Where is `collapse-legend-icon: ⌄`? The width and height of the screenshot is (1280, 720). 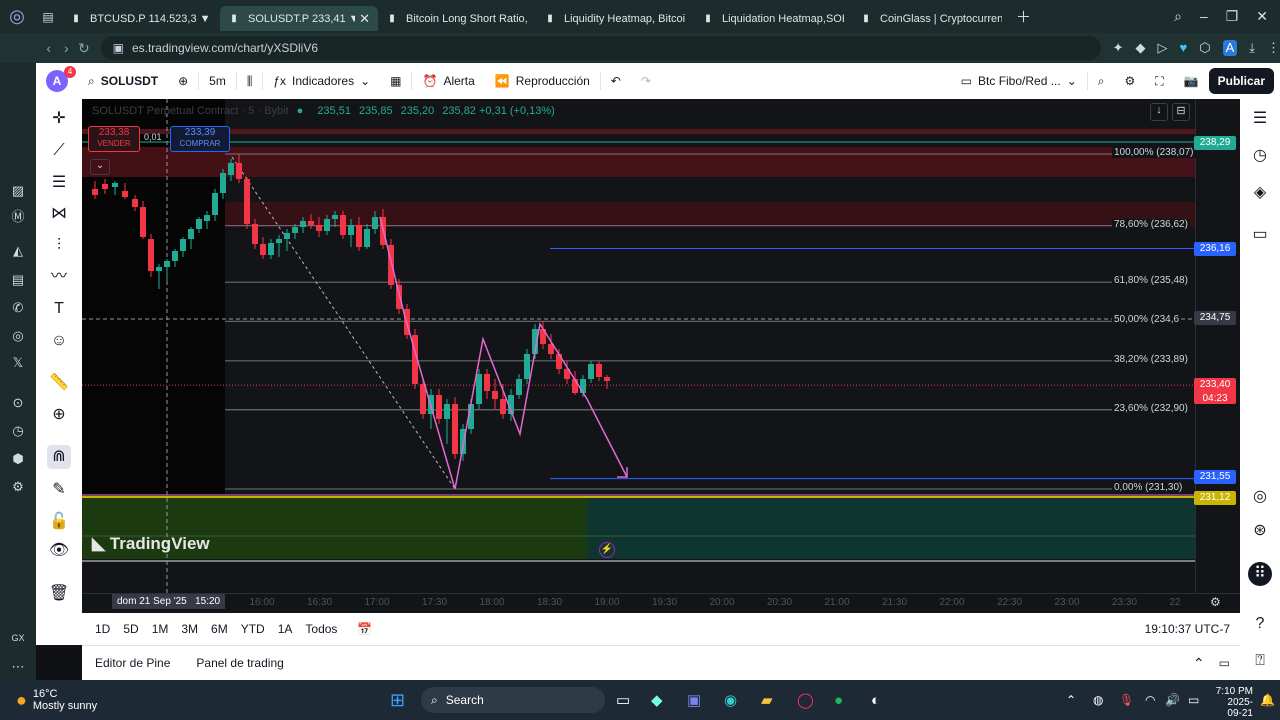 collapse-legend-icon: ⌄ is located at coordinates (100, 167).